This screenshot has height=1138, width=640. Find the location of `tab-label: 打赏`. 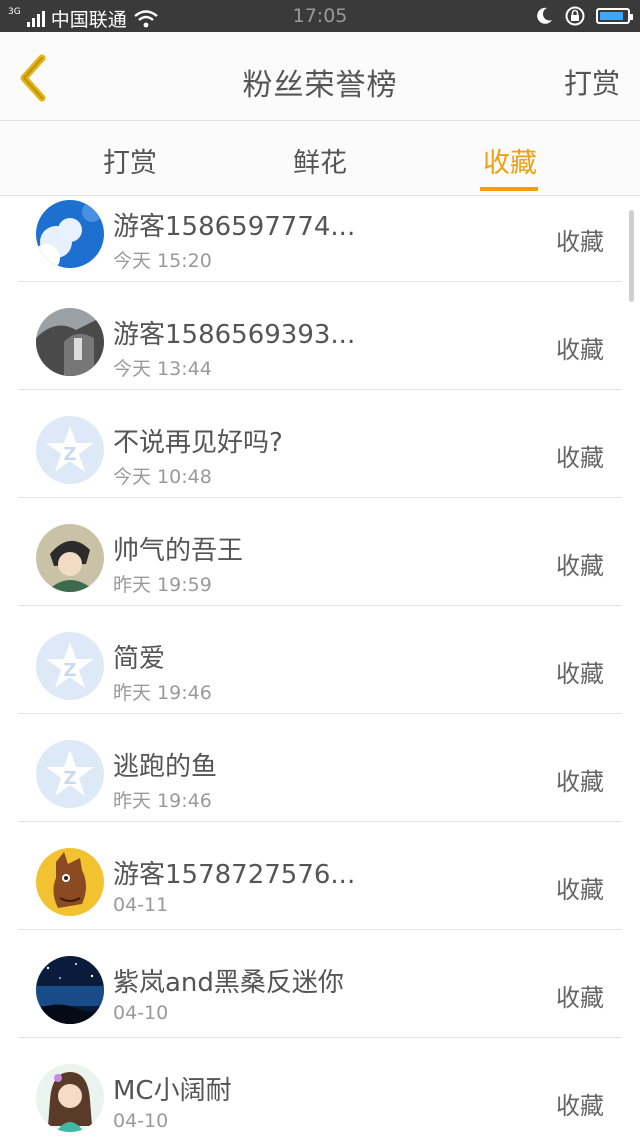

tab-label: 打赏 is located at coordinates (130, 163).